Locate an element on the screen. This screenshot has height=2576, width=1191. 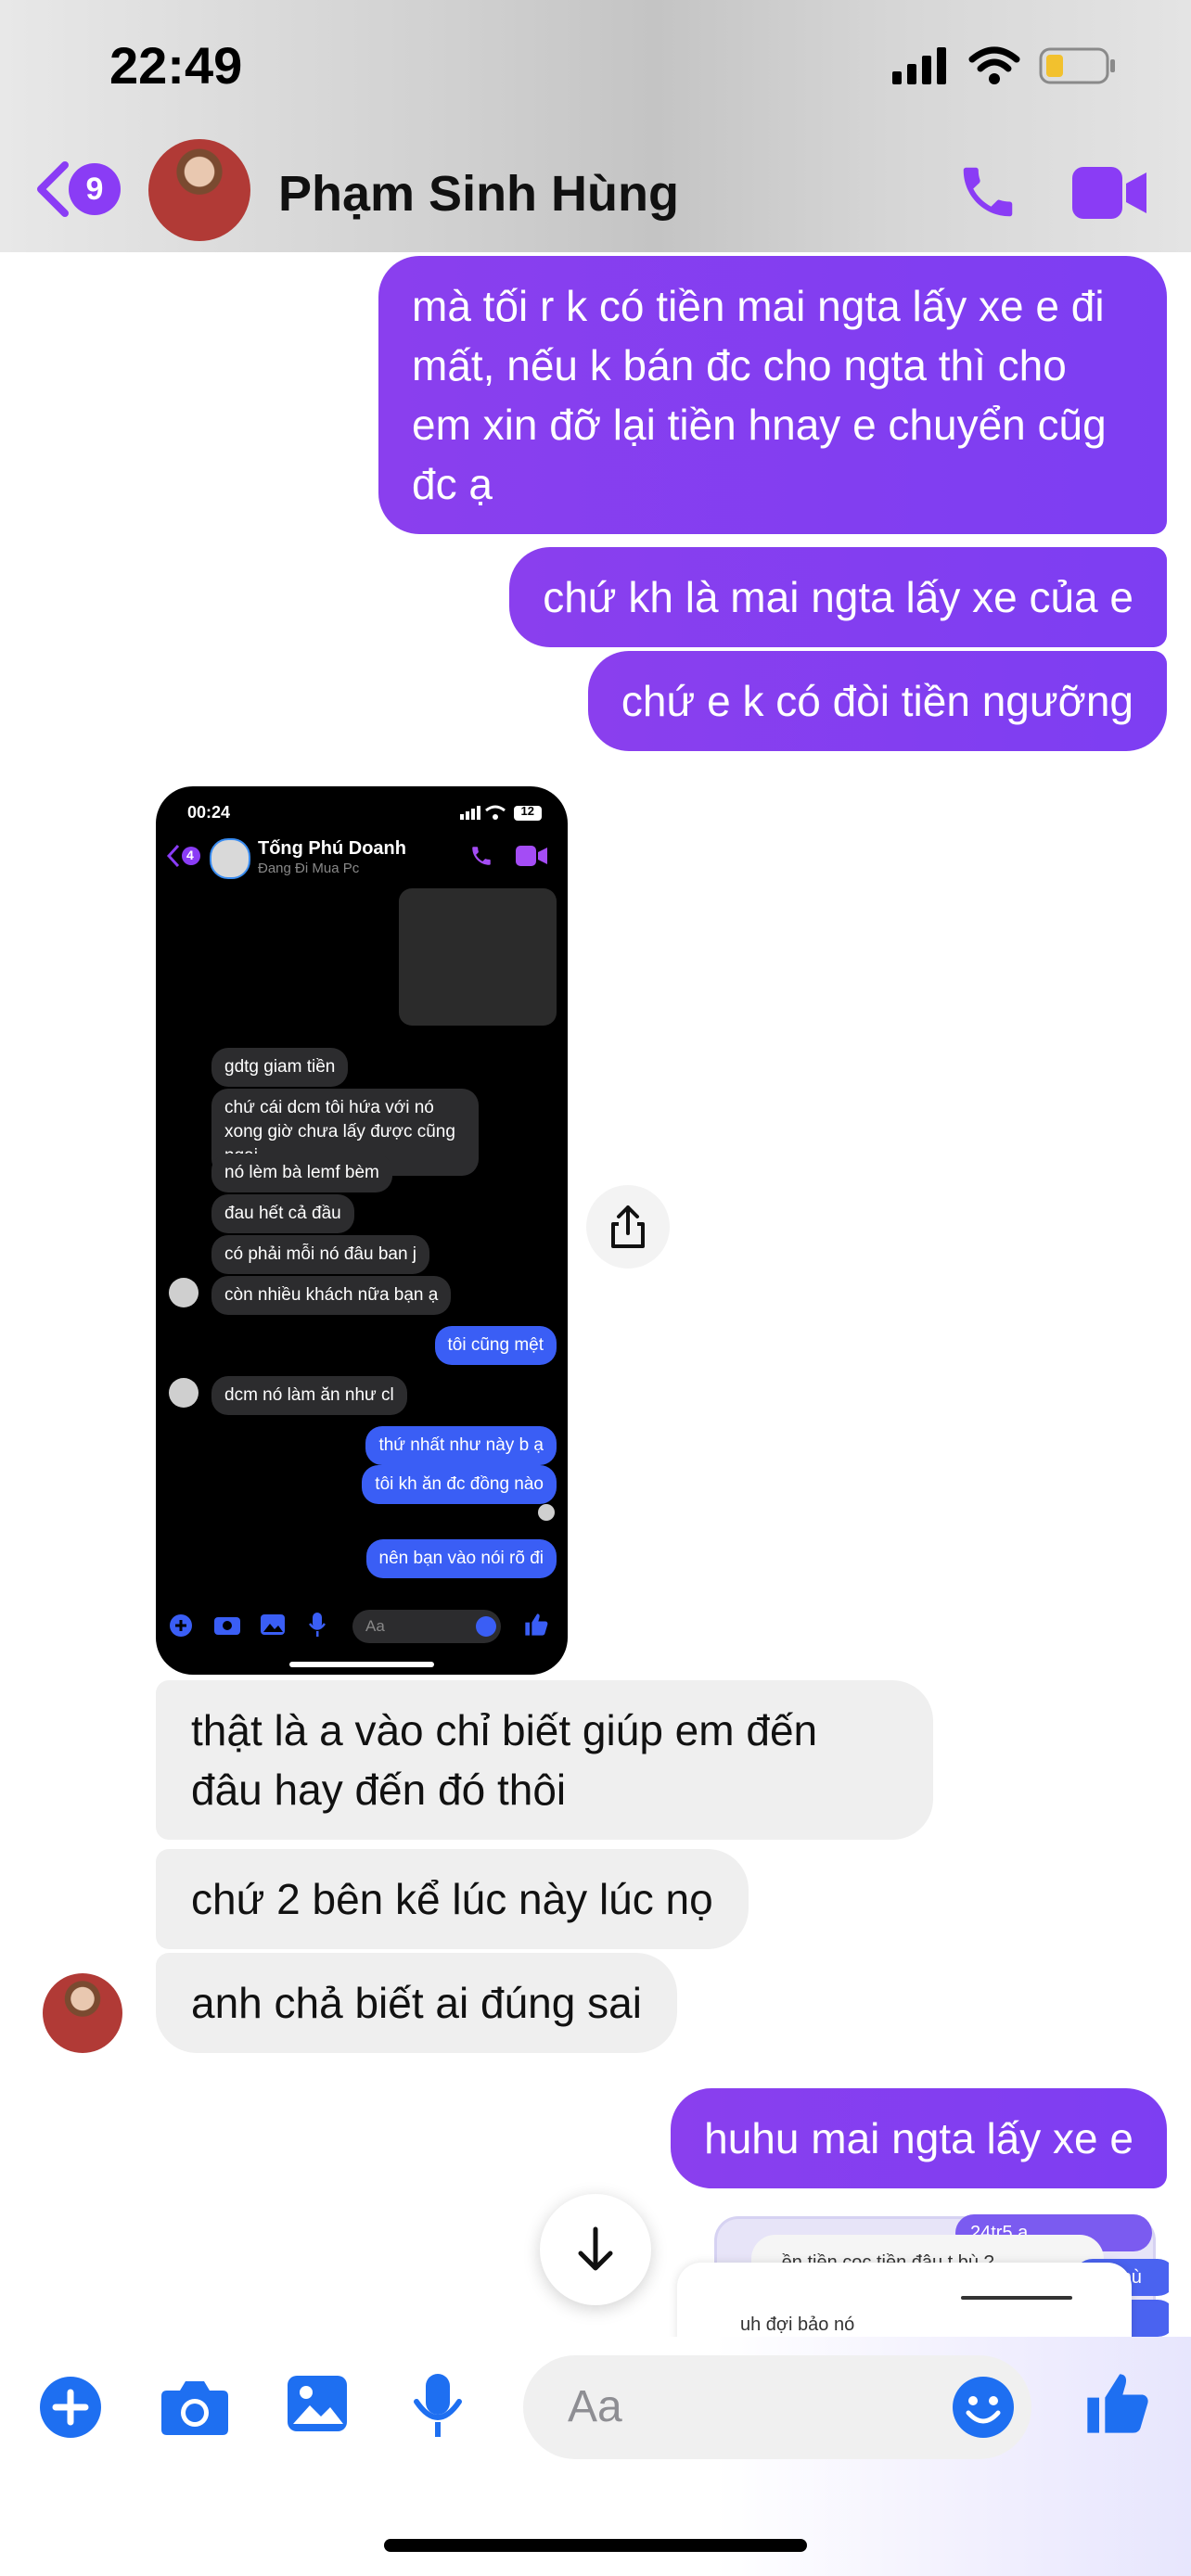
screenshot-keyboard-thumbnail is located at coordinates (478, 957).